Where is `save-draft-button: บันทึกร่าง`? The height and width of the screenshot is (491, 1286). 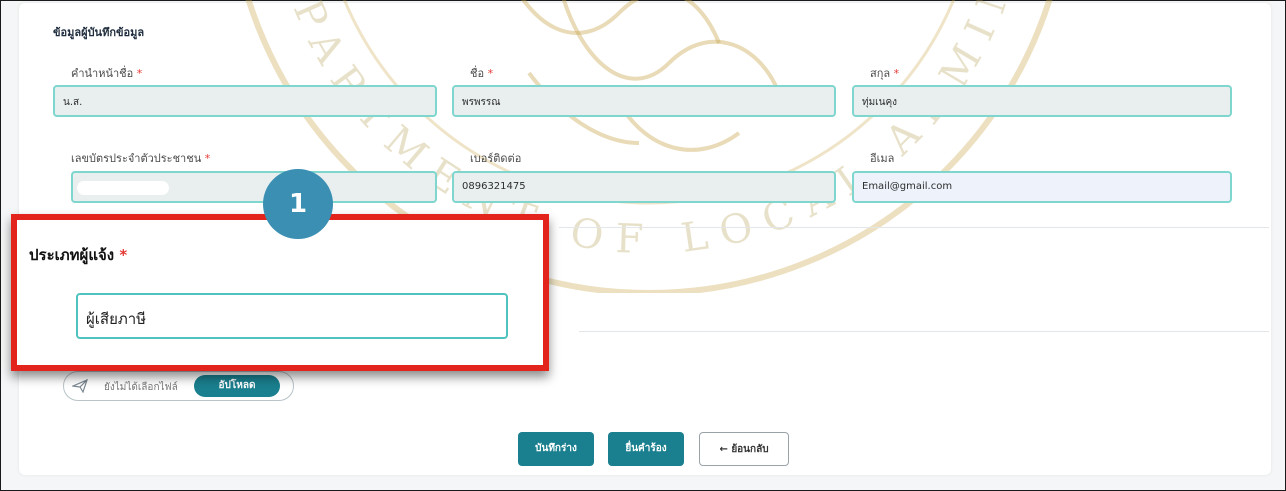
save-draft-button: บันทึกร่าง is located at coordinates (556, 449).